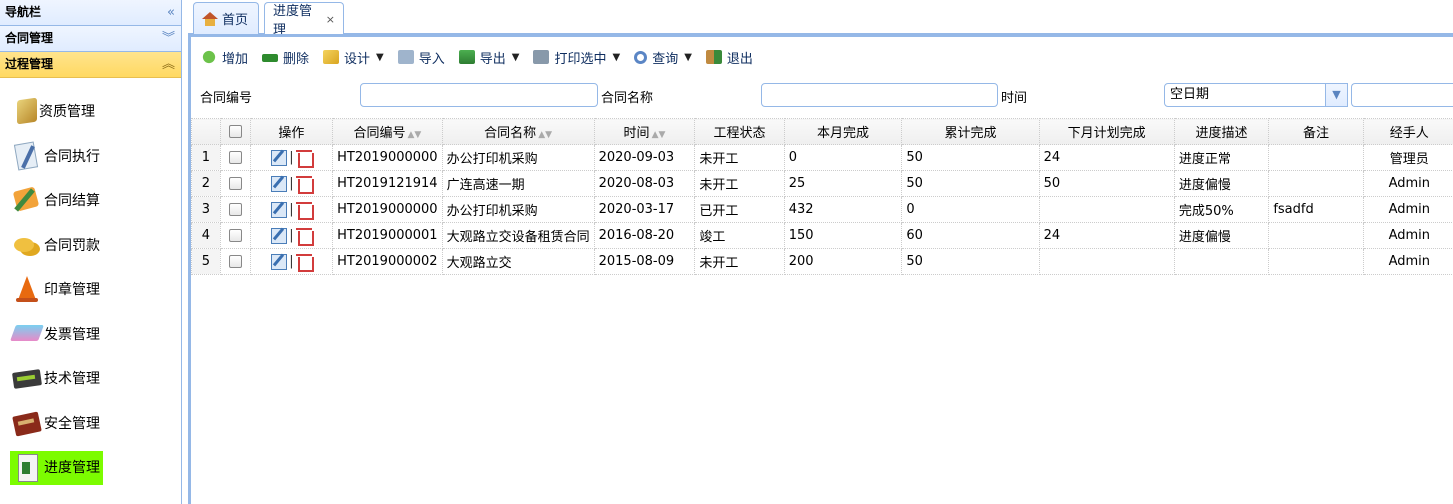  Describe the element at coordinates (168, 38) in the screenshot. I see `expand-chevron-icon: ︾` at that location.